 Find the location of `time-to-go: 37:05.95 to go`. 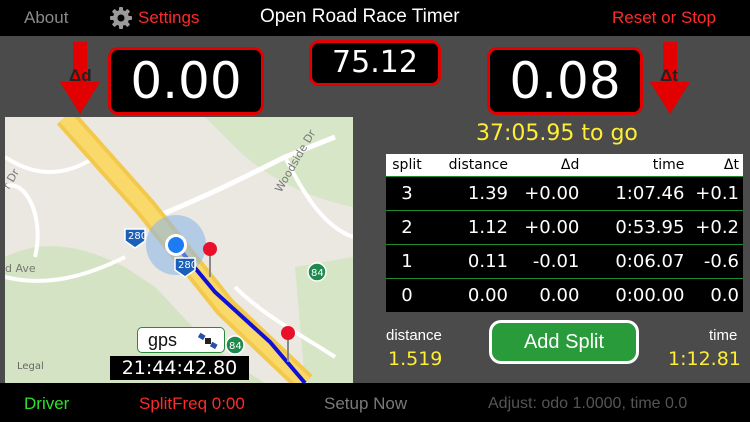

time-to-go: 37:05.95 to go is located at coordinates (557, 133).